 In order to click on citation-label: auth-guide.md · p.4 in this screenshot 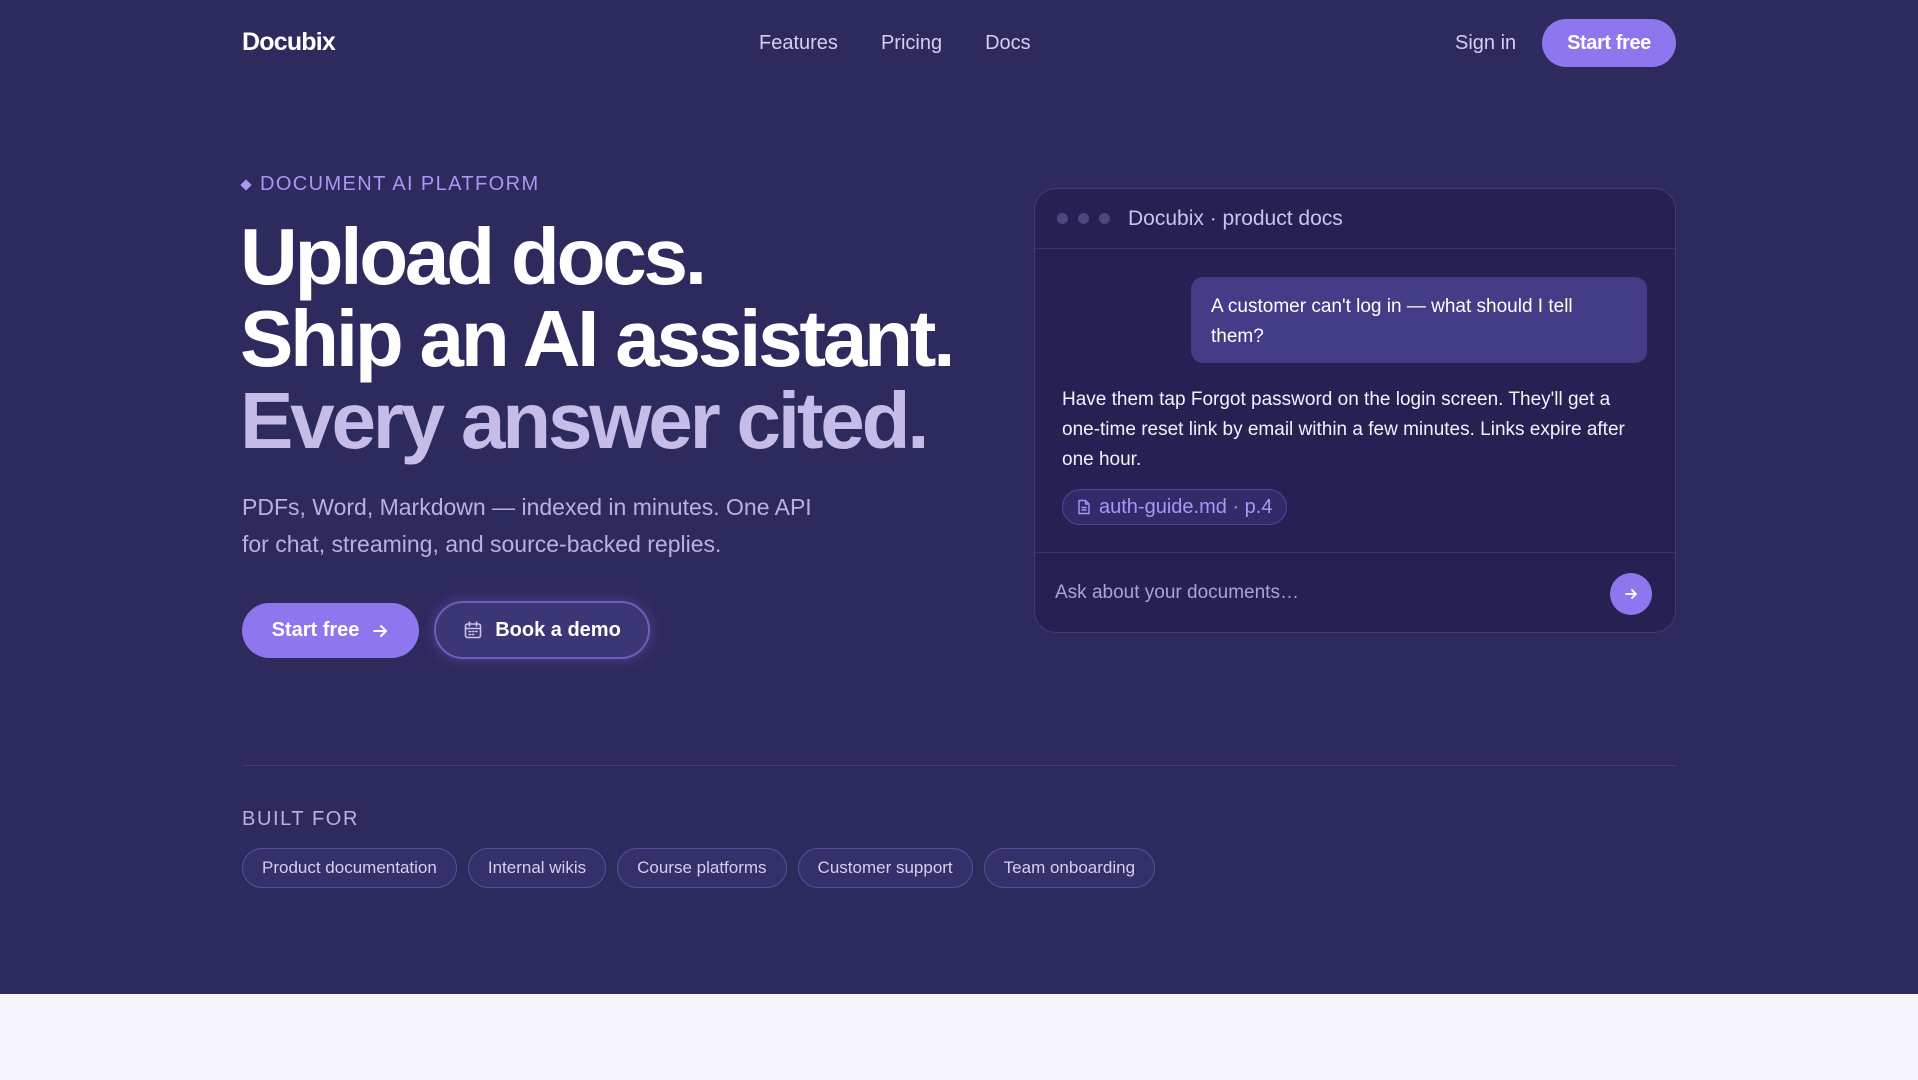, I will do `click(1186, 506)`.